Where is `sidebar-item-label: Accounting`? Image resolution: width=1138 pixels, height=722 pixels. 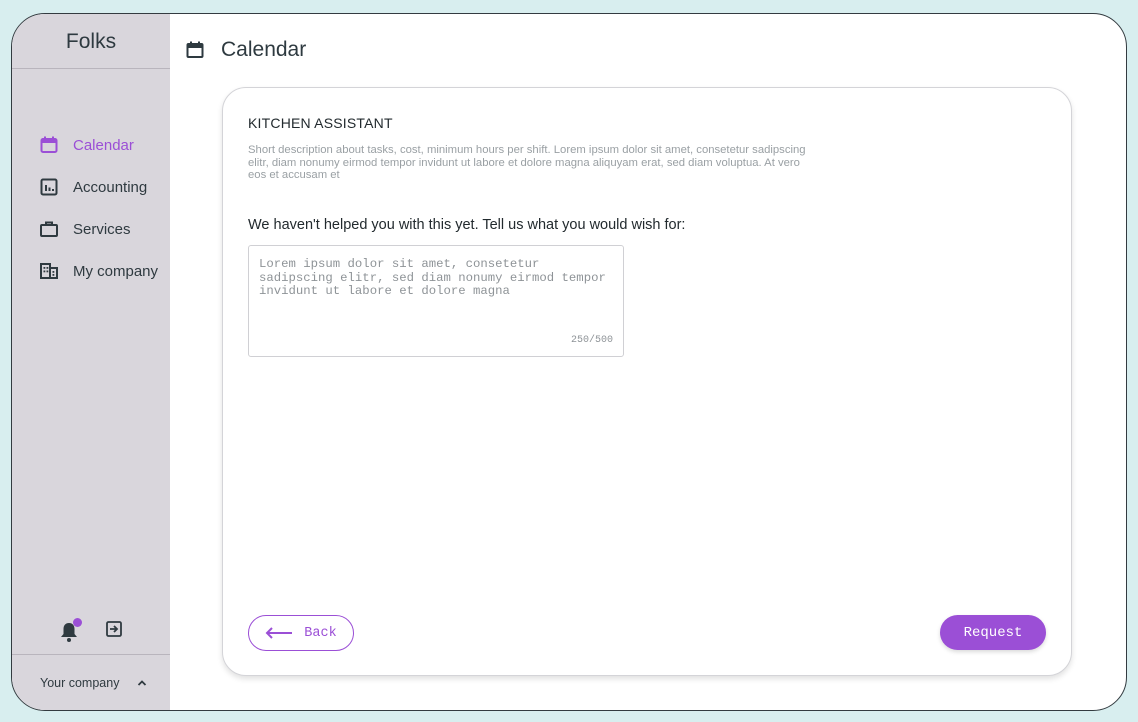
sidebar-item-label: Accounting is located at coordinates (110, 187).